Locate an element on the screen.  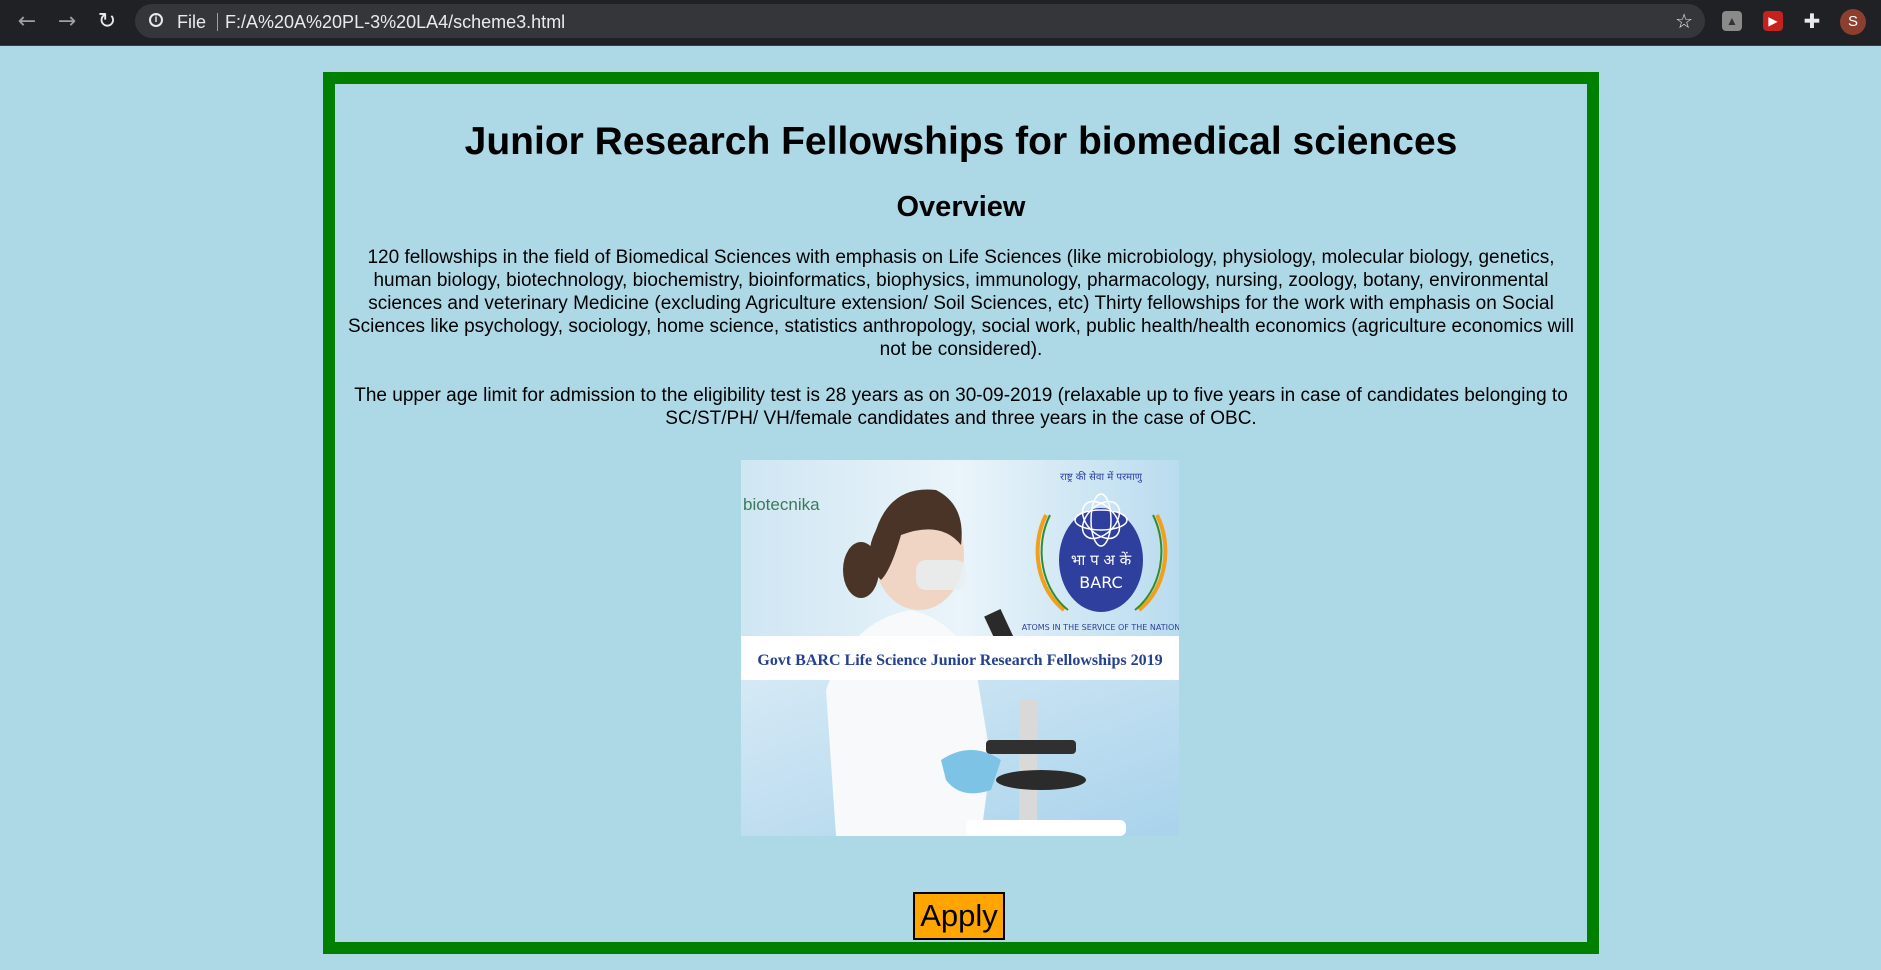
red-extension-icon: ▶ is located at coordinates (1773, 21).